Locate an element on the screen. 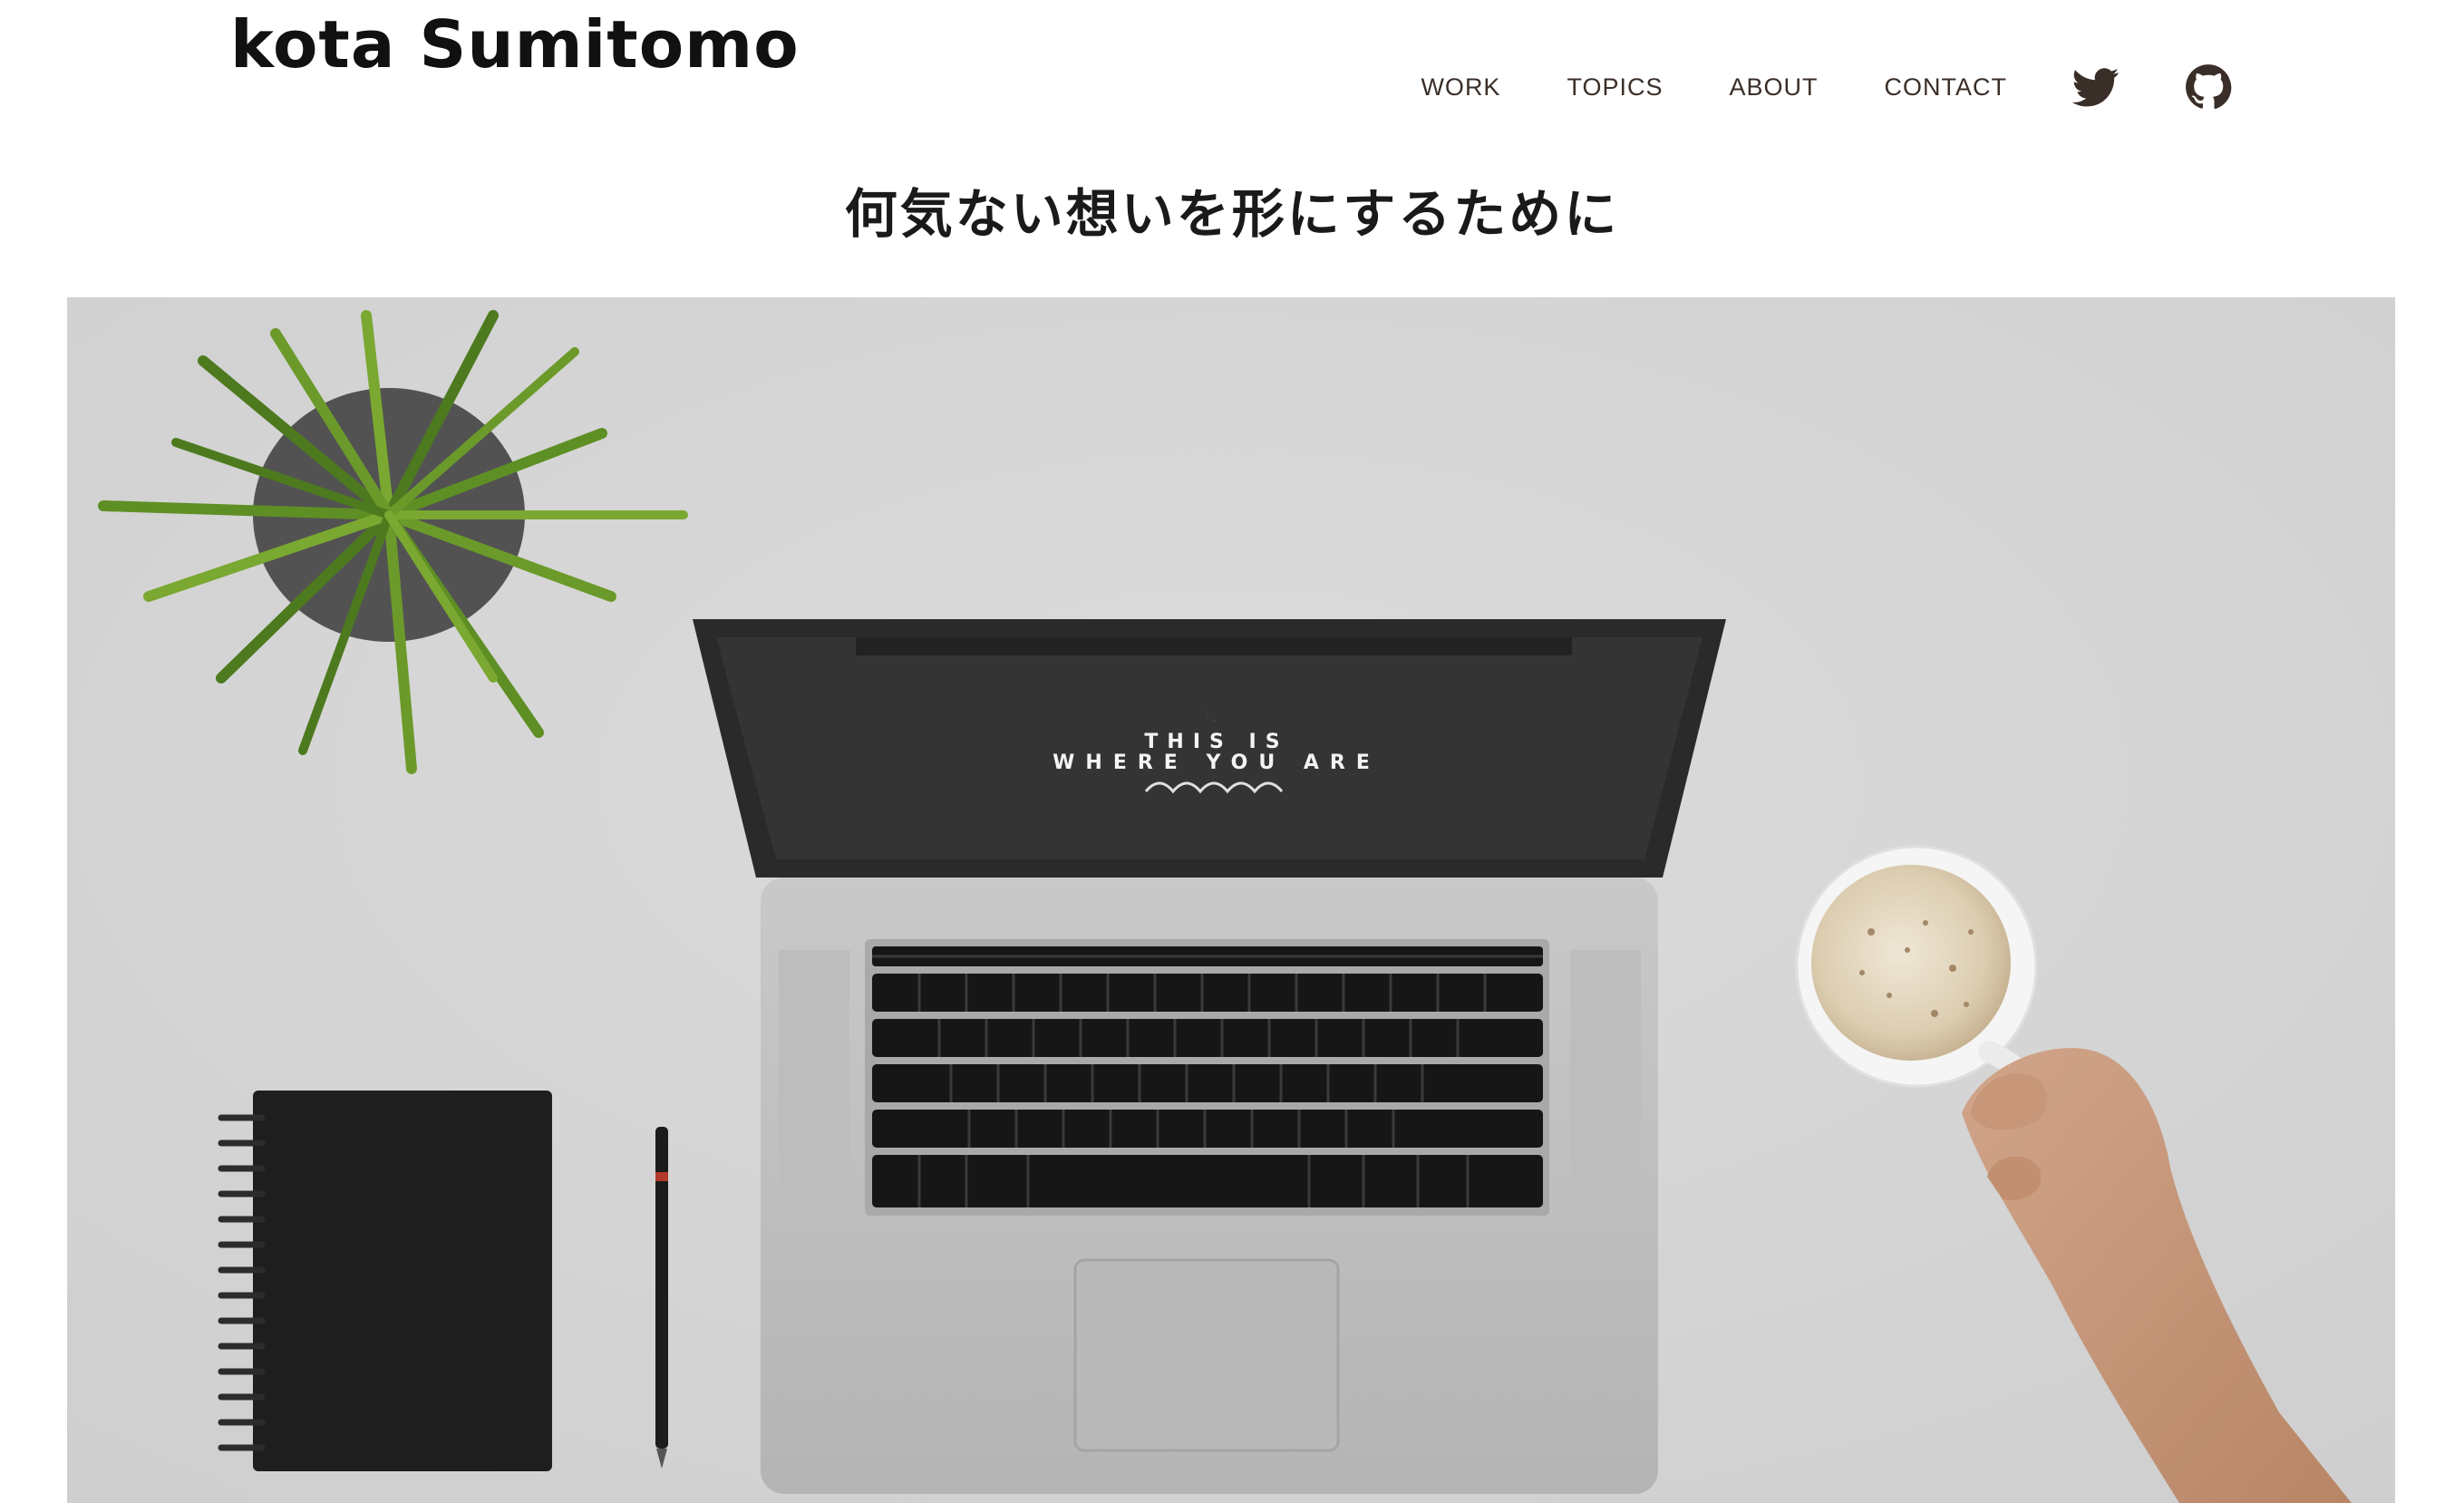 This screenshot has width=2464, height=1503. github-icon is located at coordinates (2208, 87).